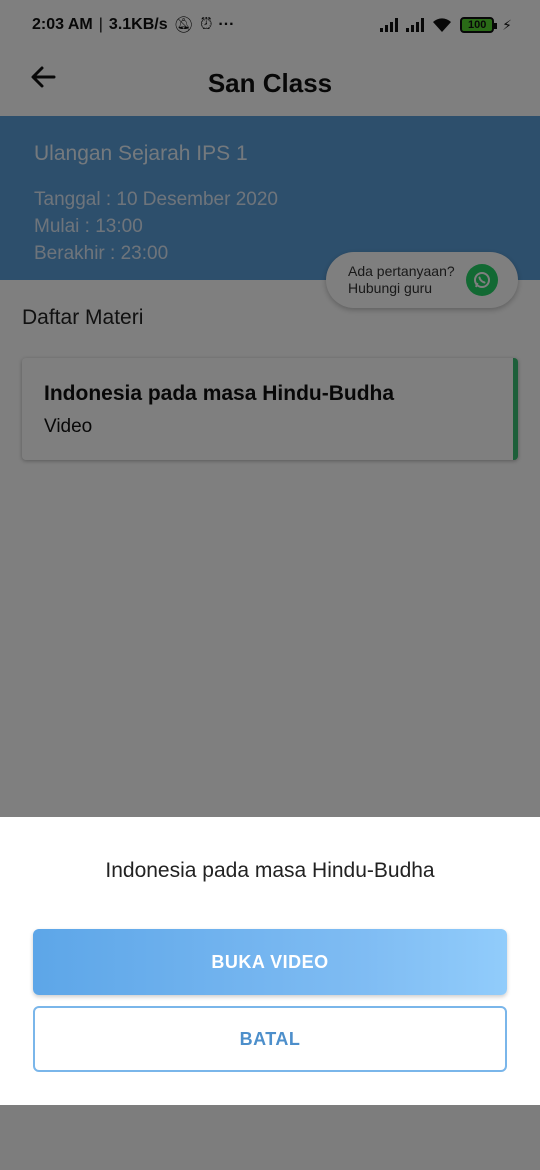 The width and height of the screenshot is (540, 1170). What do you see at coordinates (270, 870) in the screenshot?
I see `dialog-title: Indonesia pada masa Hindu-Budha` at bounding box center [270, 870].